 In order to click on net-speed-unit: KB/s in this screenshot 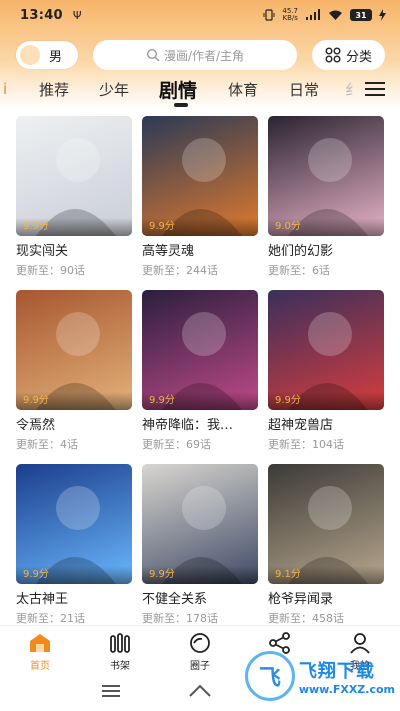, I will do `click(290, 18)`.